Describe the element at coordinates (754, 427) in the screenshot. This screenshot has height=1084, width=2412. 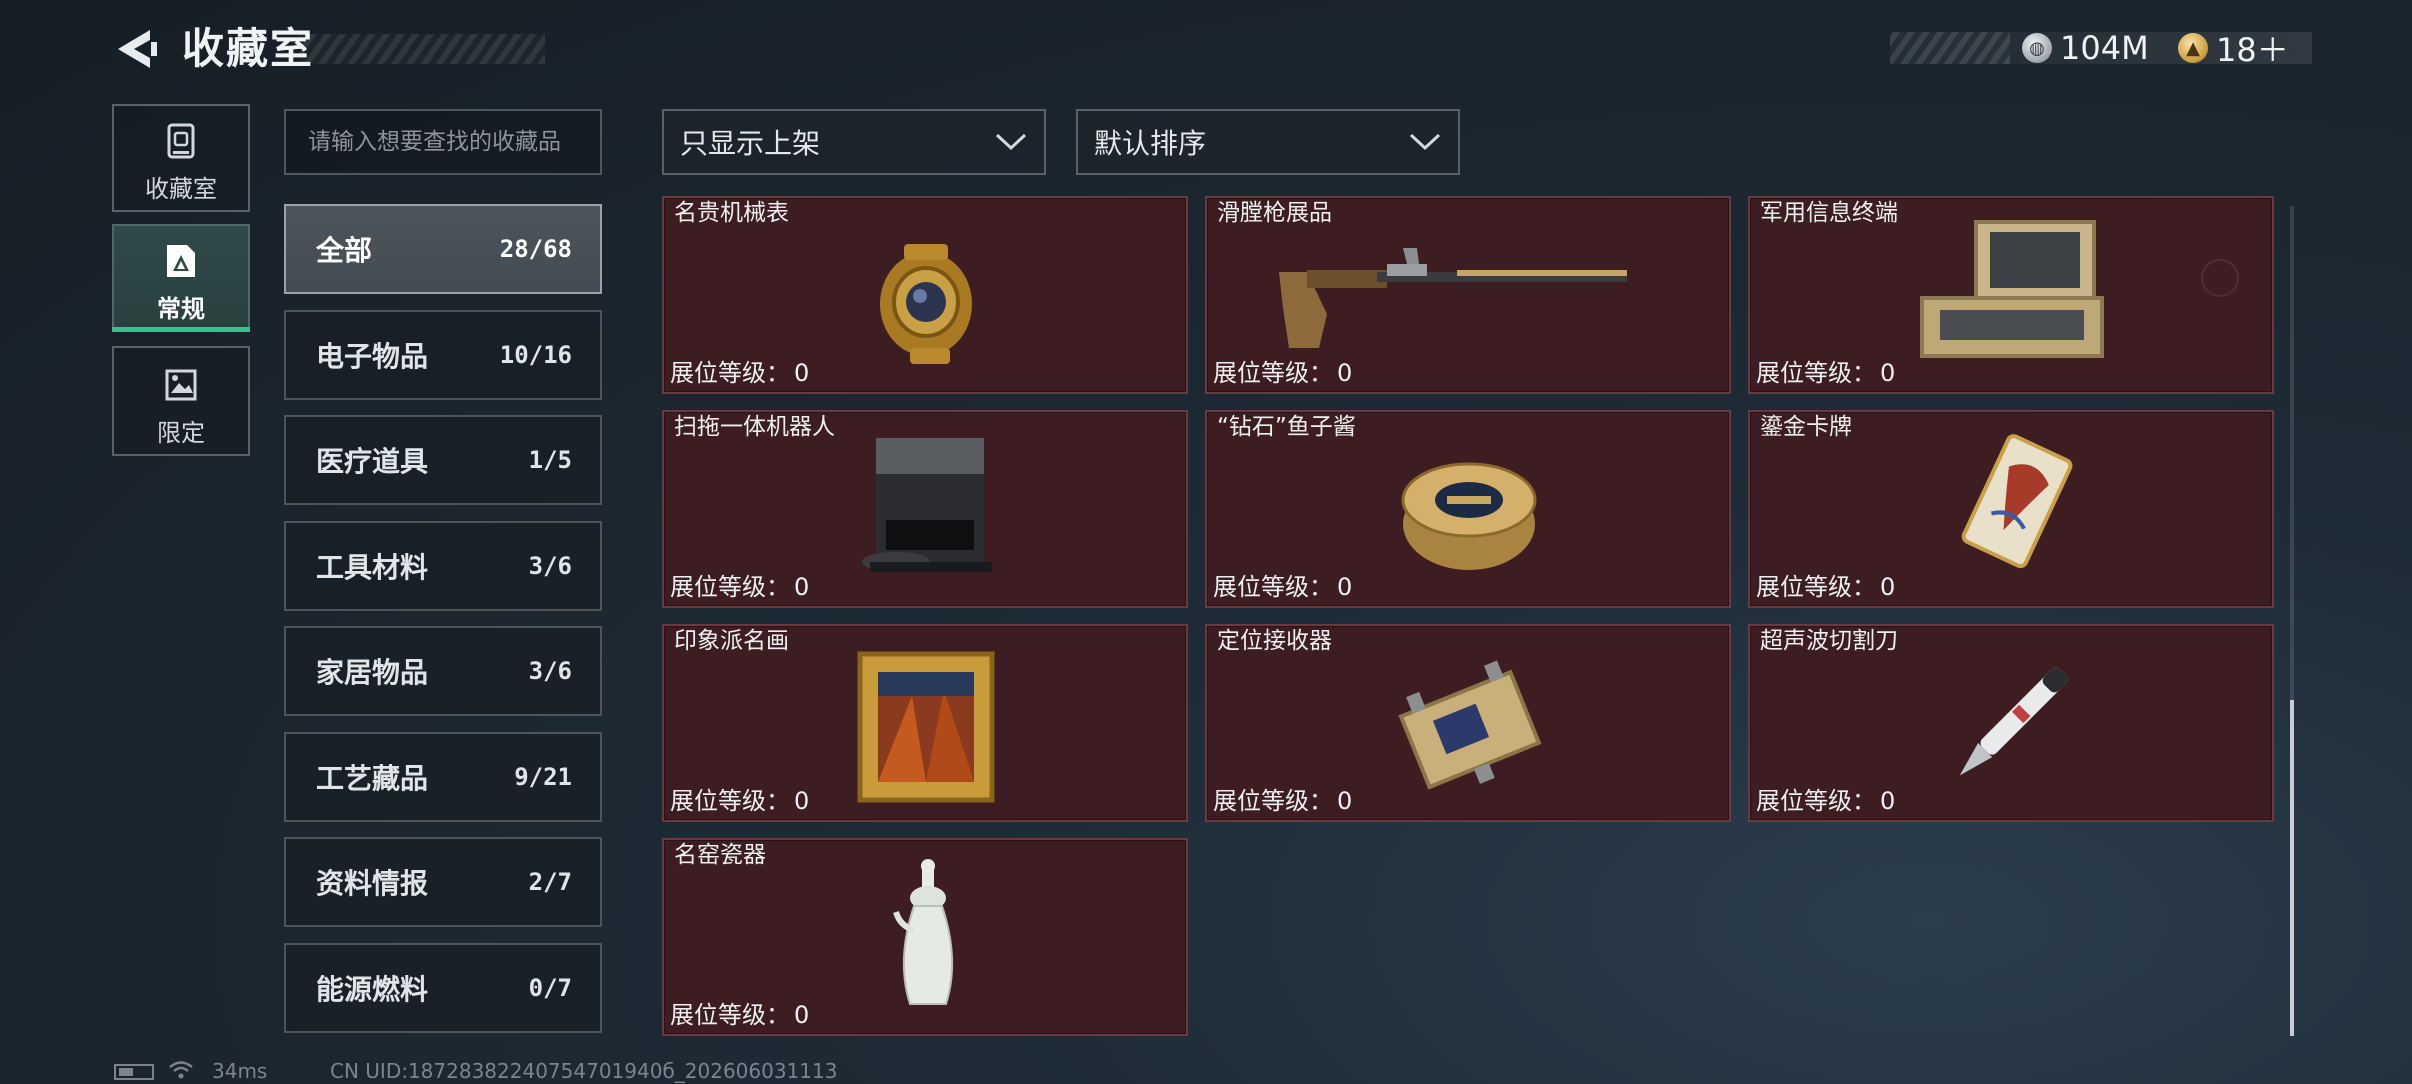
I see `item-name: 扫拖一体机器人` at that location.